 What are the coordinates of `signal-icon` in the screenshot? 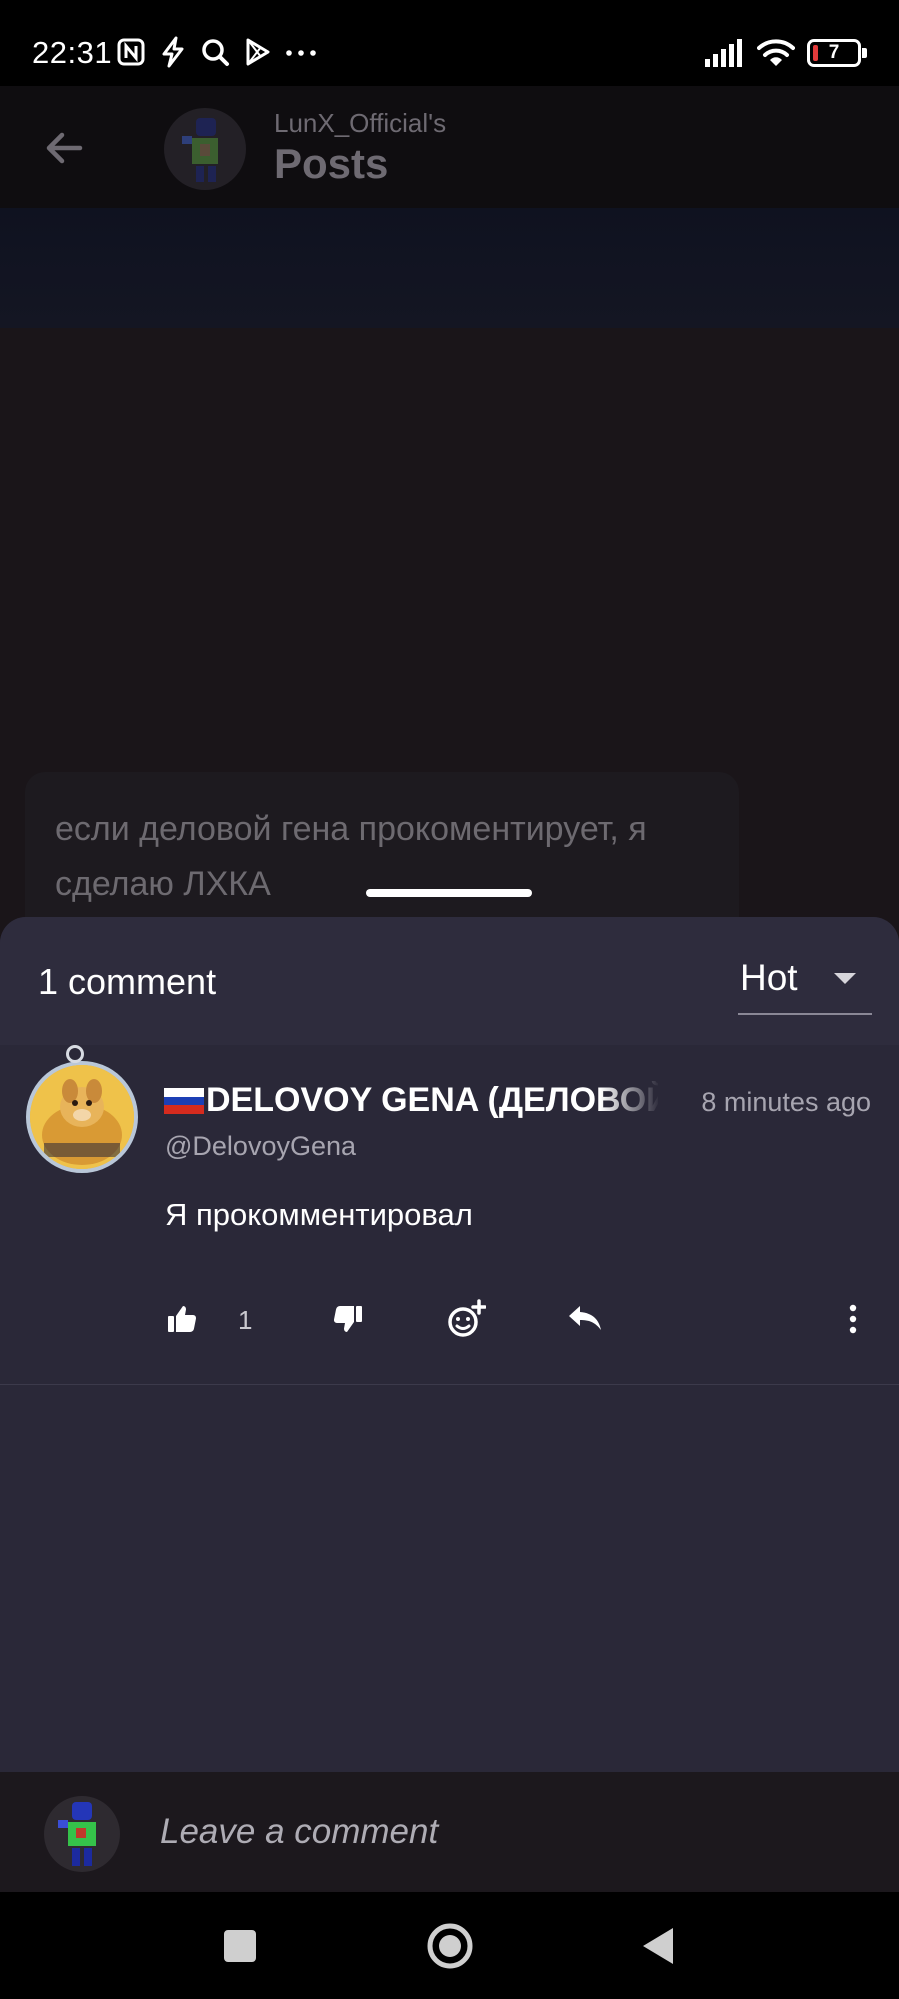 It's located at (723, 53).